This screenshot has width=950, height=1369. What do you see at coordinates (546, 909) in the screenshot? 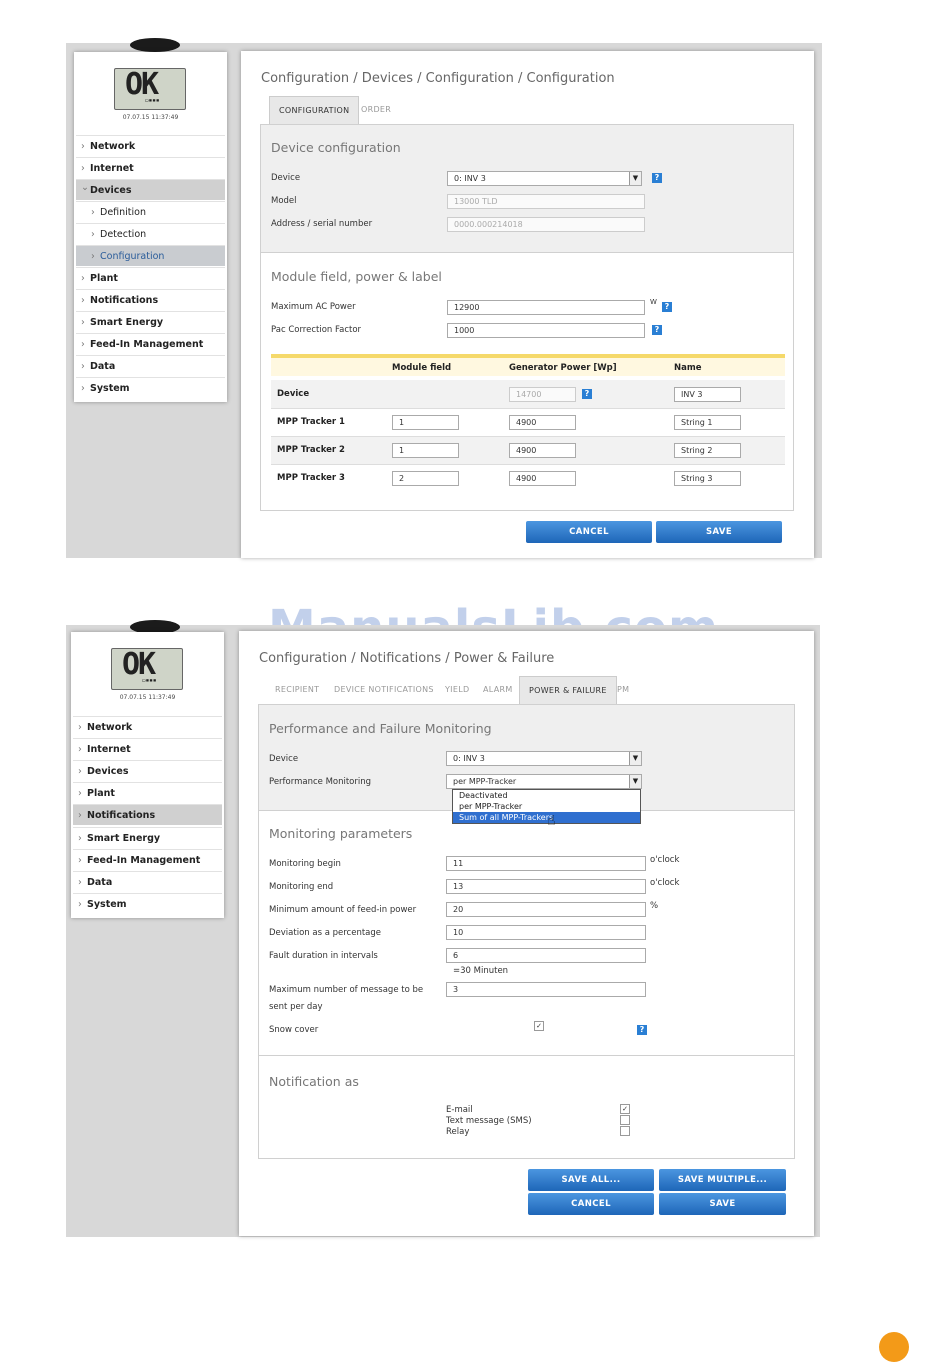
I see `min-feed-in-input: 20` at bounding box center [546, 909].